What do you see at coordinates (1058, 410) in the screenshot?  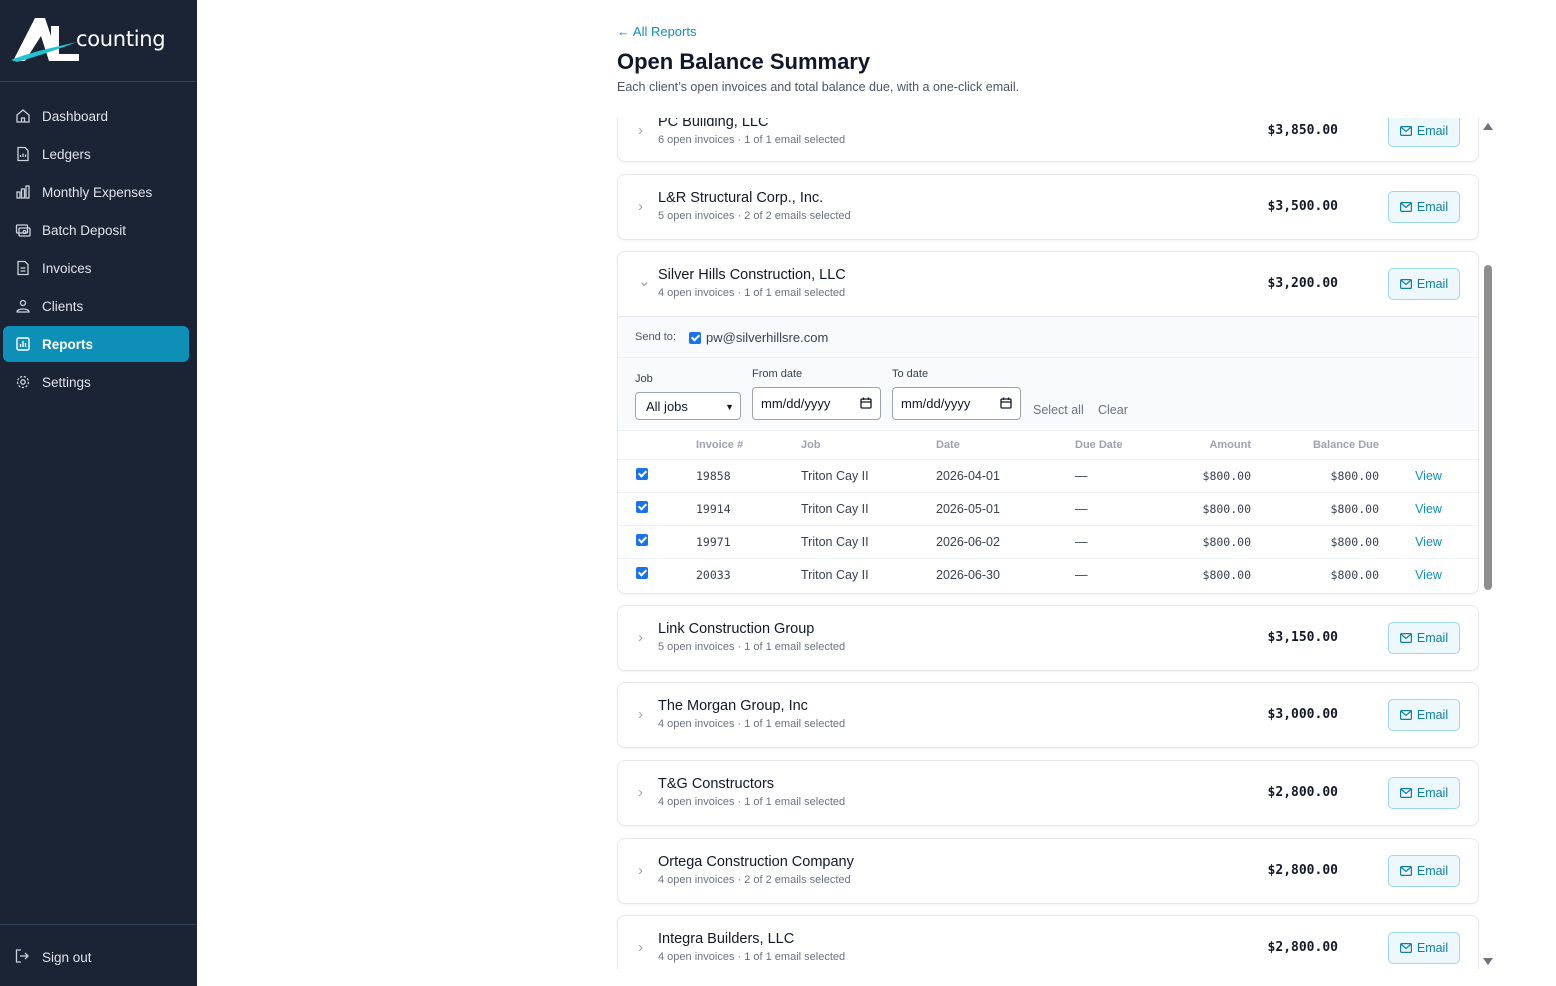 I see `select-all-button: Select all` at bounding box center [1058, 410].